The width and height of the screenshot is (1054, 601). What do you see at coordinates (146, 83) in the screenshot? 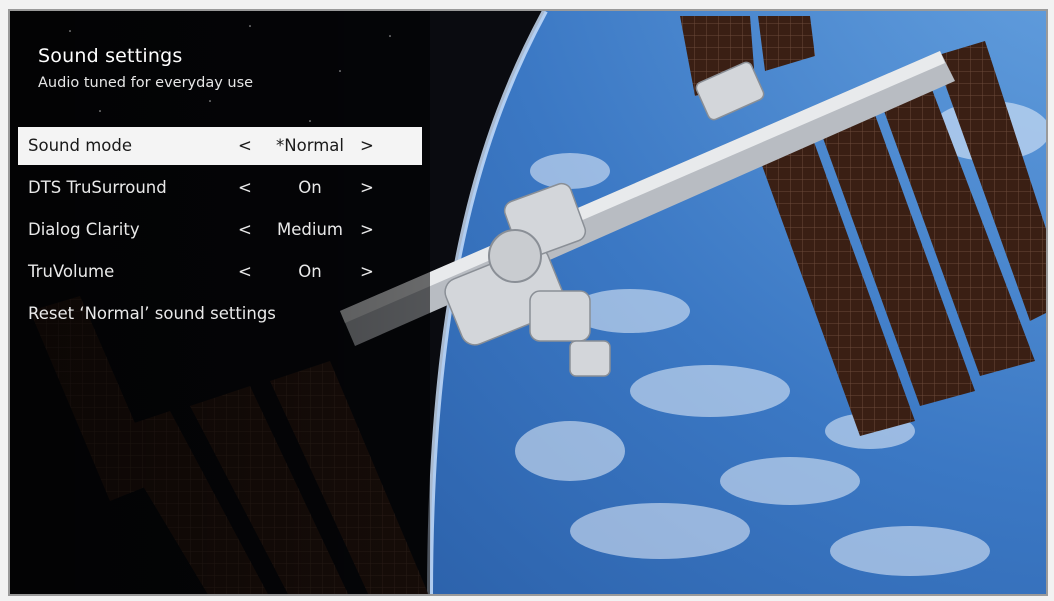
I see `menu-subtitle: Audio tuned for everyday use` at bounding box center [146, 83].